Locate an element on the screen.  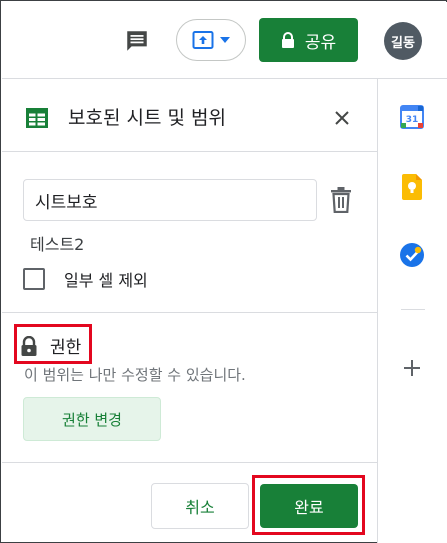
panel-header: 보호된 시트 및 범위 is located at coordinates (189, 115).